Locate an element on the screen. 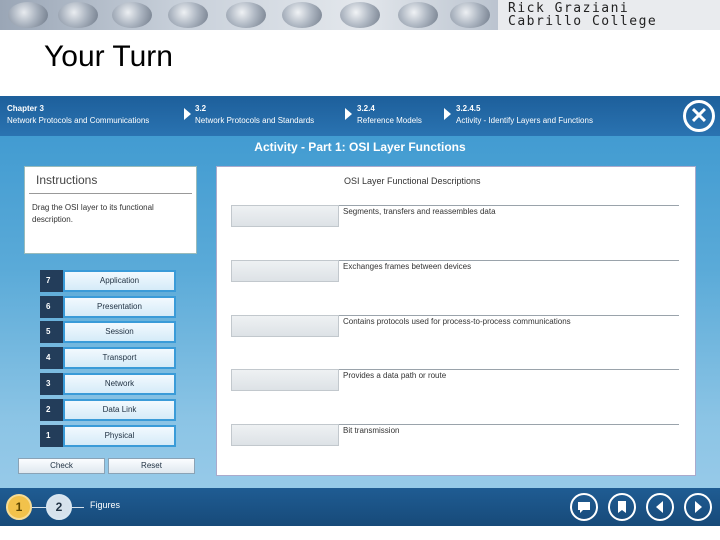  layer-item: 1 Physical is located at coordinates (108, 436).